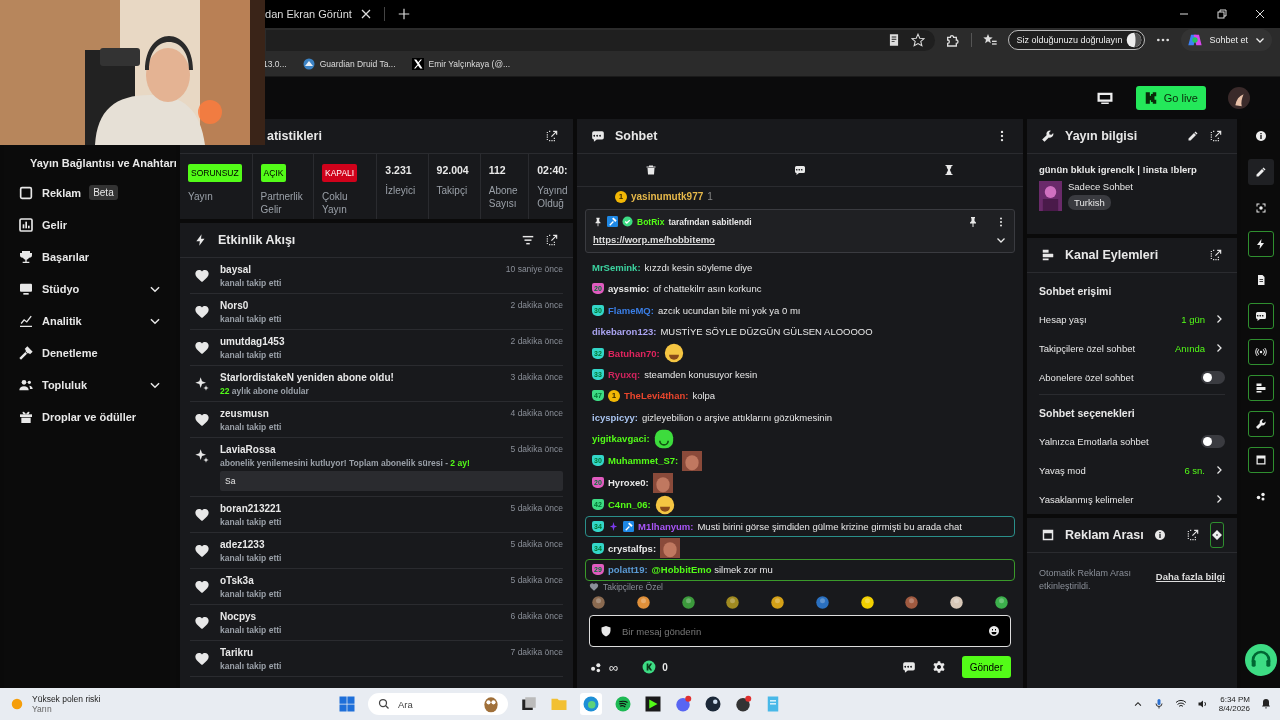 The image size is (1280, 720). I want to click on sidebar-item: Analitik, so click(90, 320).